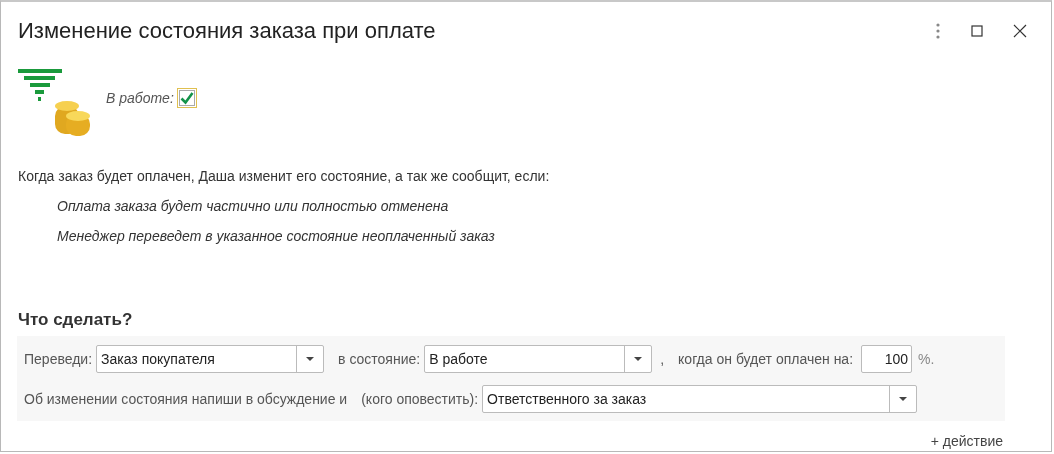 This screenshot has width=1054, height=454. Describe the element at coordinates (766, 359) in the screenshot. I see `paid-label: когда он будет оплачен на:` at that location.